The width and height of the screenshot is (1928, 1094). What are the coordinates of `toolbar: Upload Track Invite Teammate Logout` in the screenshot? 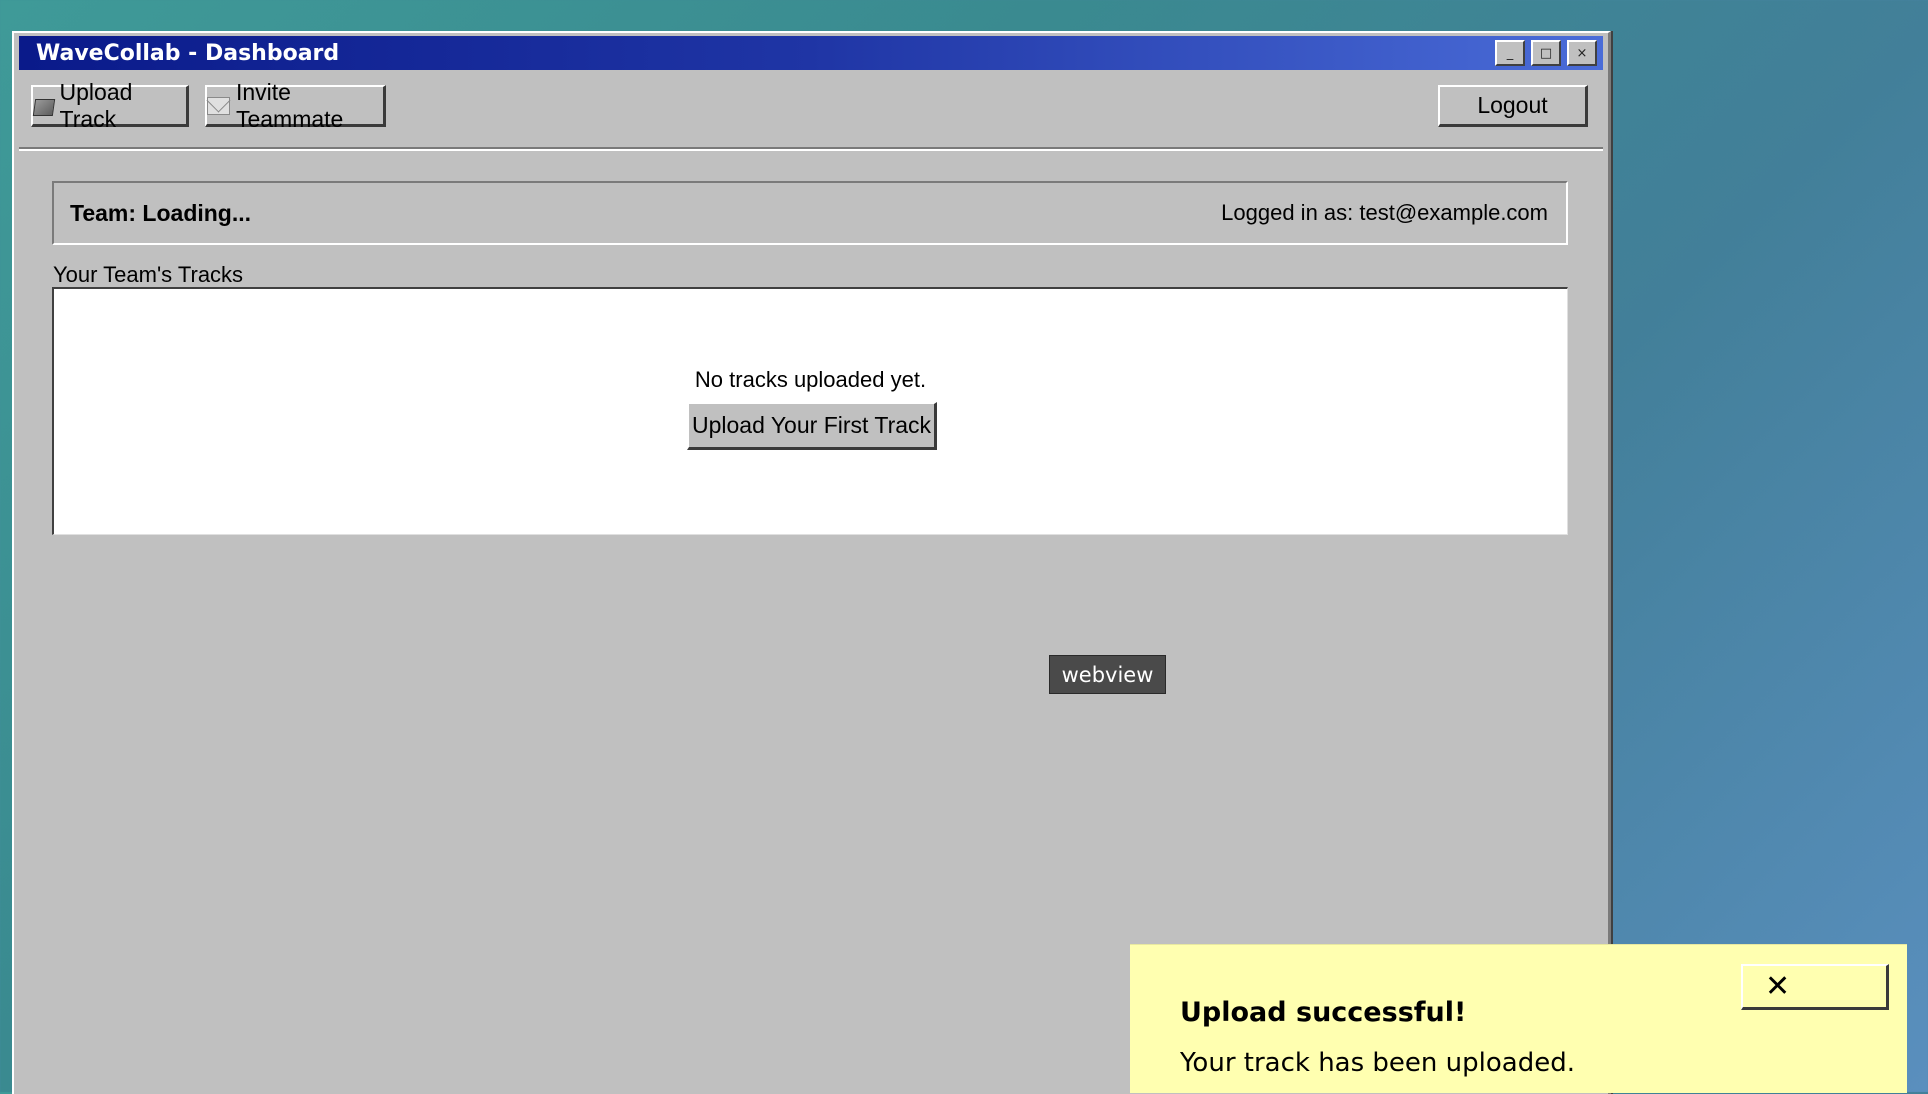 It's located at (811, 113).